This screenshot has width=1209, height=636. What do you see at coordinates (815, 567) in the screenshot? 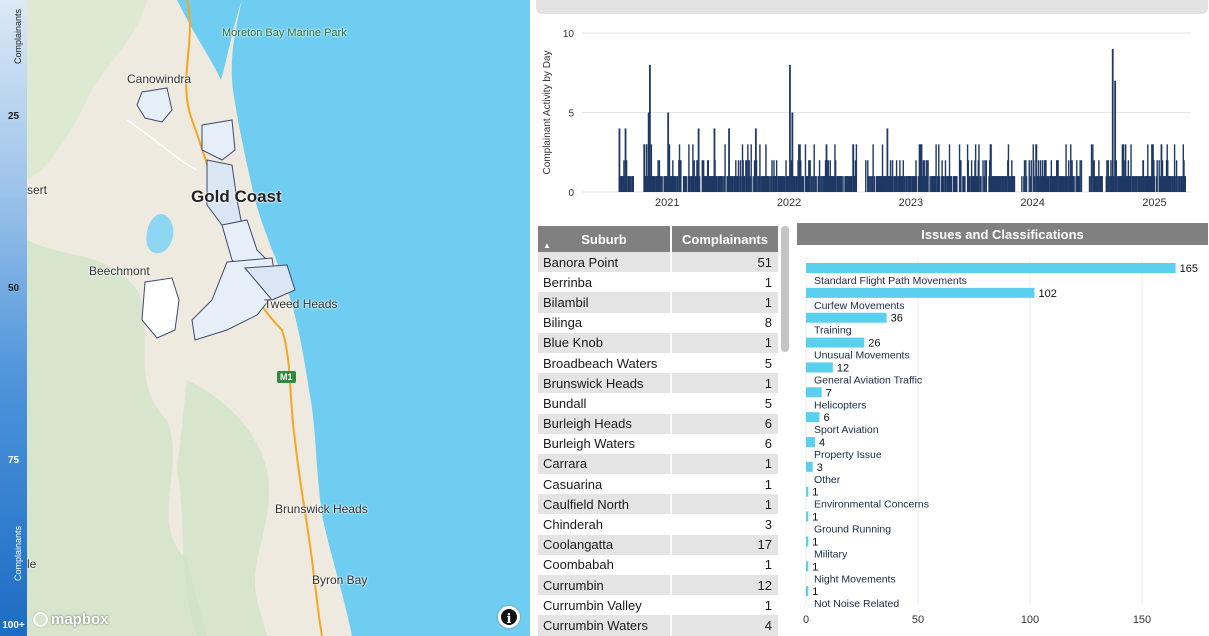
I see `issues-bar-value: 1` at bounding box center [815, 567].